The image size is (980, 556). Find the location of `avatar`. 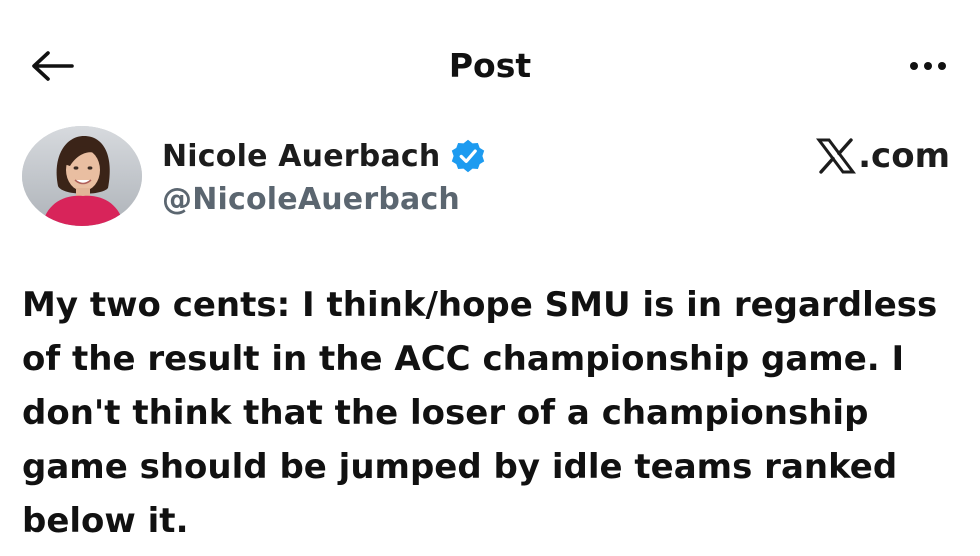

avatar is located at coordinates (82, 176).